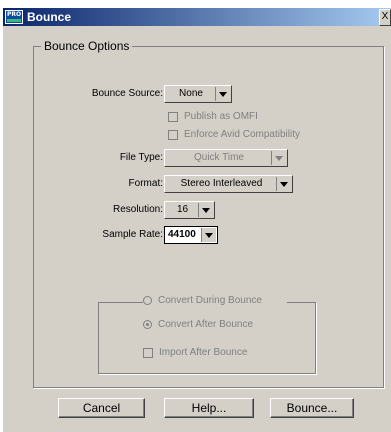 The width and height of the screenshot is (391, 432). I want to click on pro-tools-icon, so click(14, 17).